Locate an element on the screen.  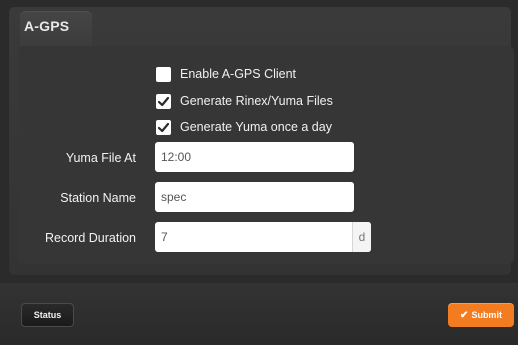
enable-agps-client-option: Enable A-GPS Client is located at coordinates (226, 74).